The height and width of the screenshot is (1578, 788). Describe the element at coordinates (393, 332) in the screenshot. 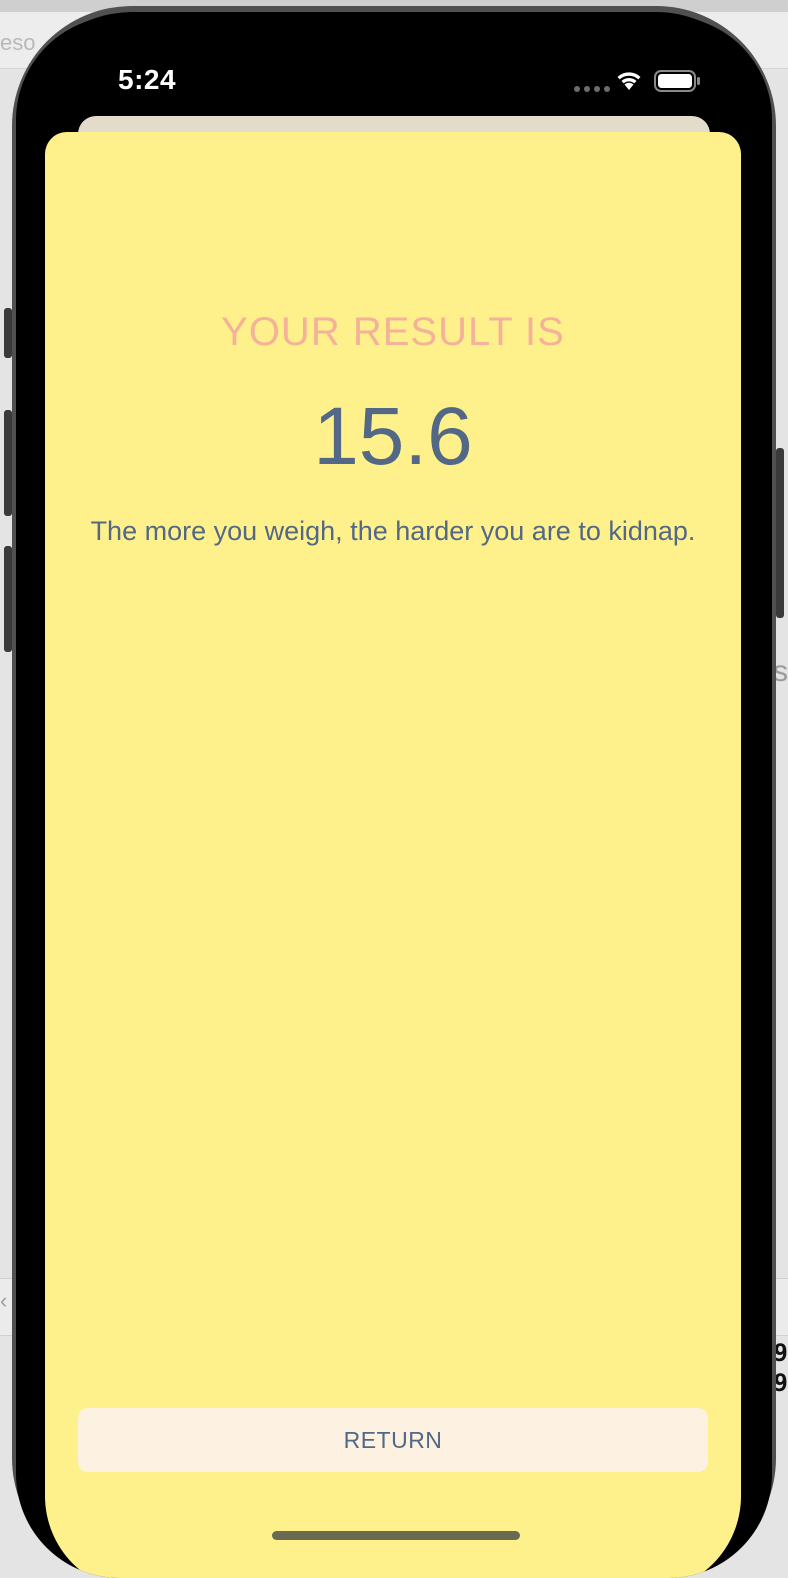

I see `result-title: YOUR RESULT IS` at that location.